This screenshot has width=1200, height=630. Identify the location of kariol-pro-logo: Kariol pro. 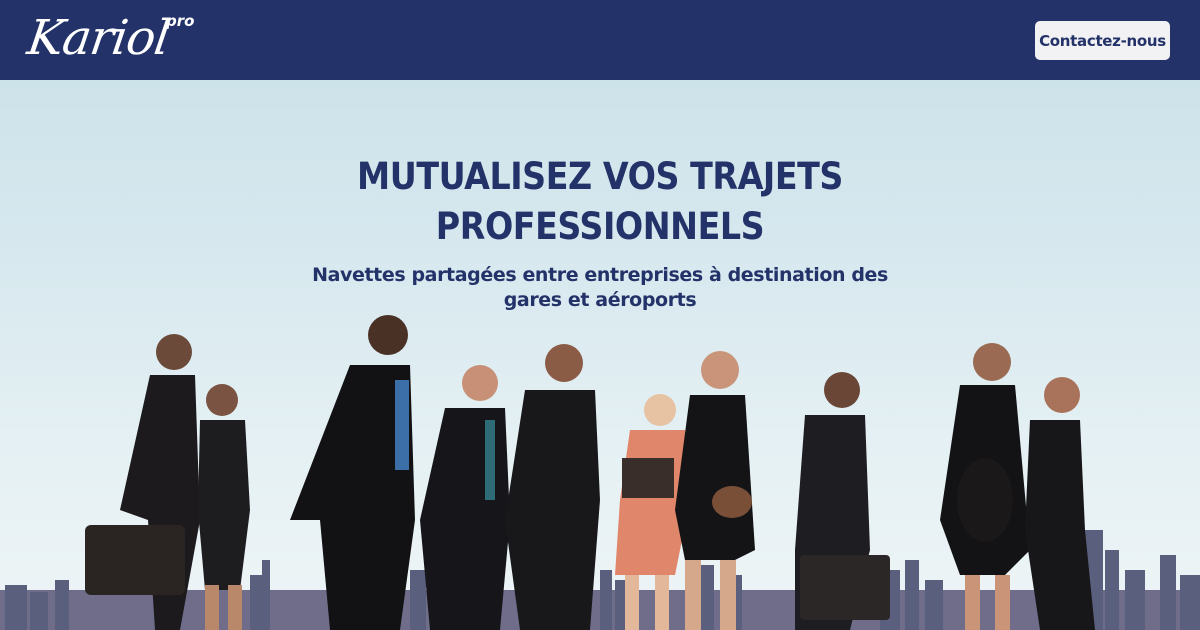
(116, 40).